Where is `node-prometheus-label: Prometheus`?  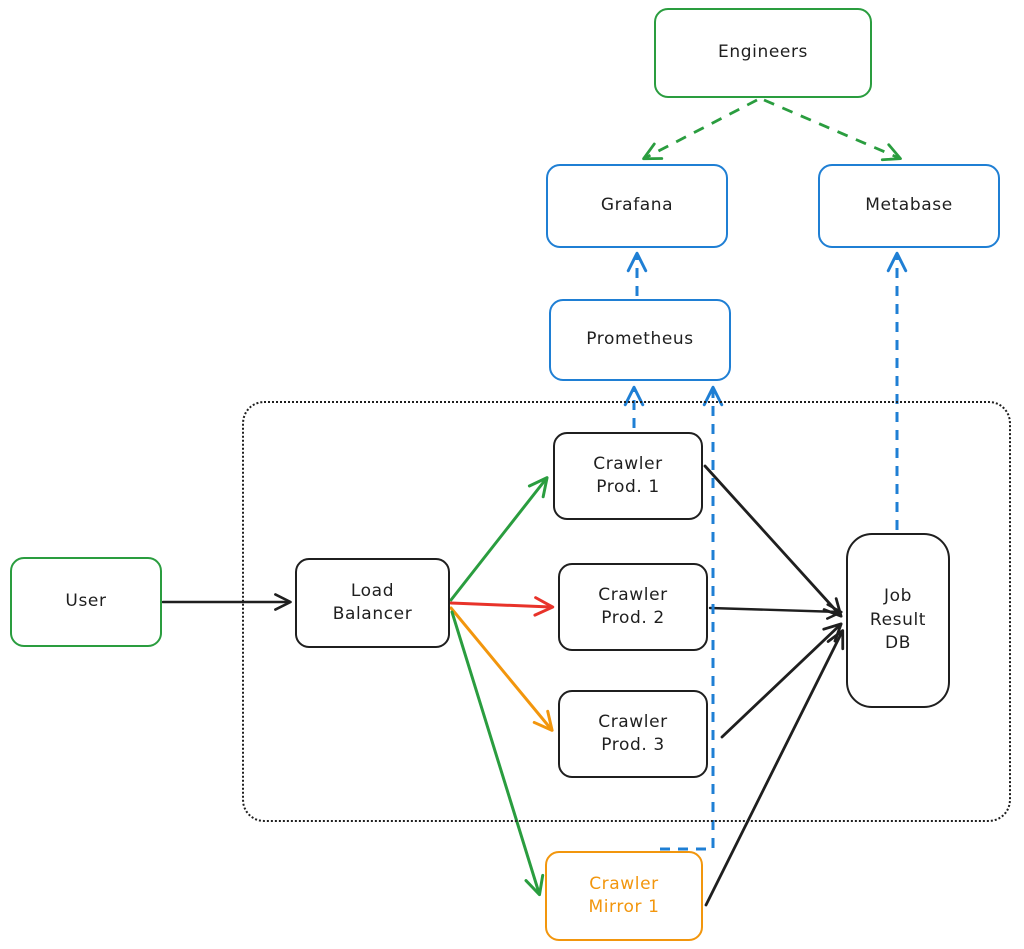 node-prometheus-label: Prometheus is located at coordinates (640, 339).